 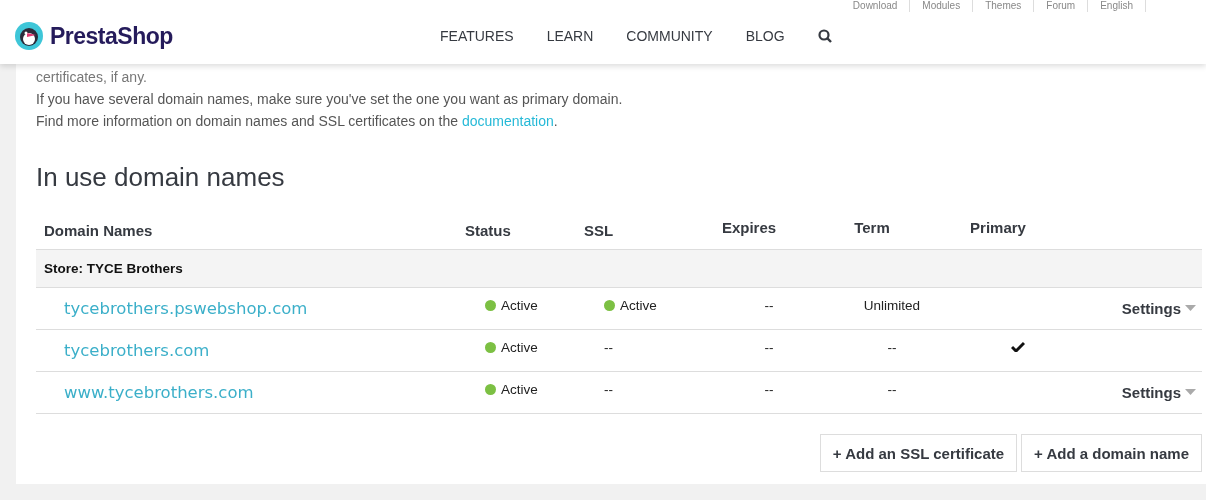 I want to click on add-button: + Add an SSL certificate, so click(x=918, y=453).